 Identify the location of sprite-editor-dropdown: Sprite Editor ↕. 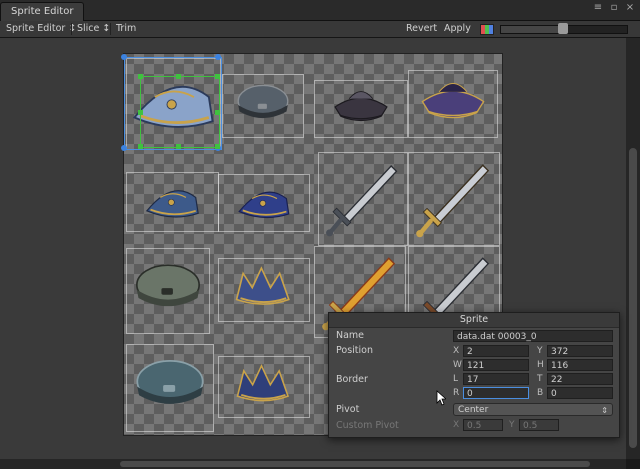
(41, 29).